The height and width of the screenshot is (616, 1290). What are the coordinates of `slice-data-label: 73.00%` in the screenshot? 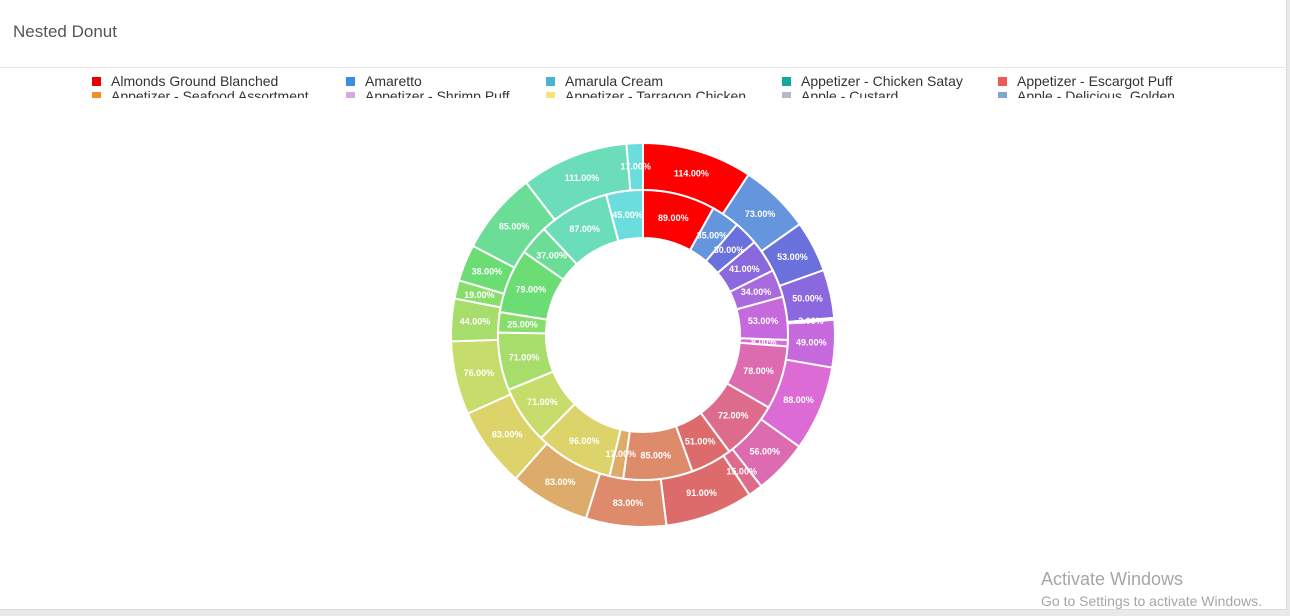 It's located at (760, 214).